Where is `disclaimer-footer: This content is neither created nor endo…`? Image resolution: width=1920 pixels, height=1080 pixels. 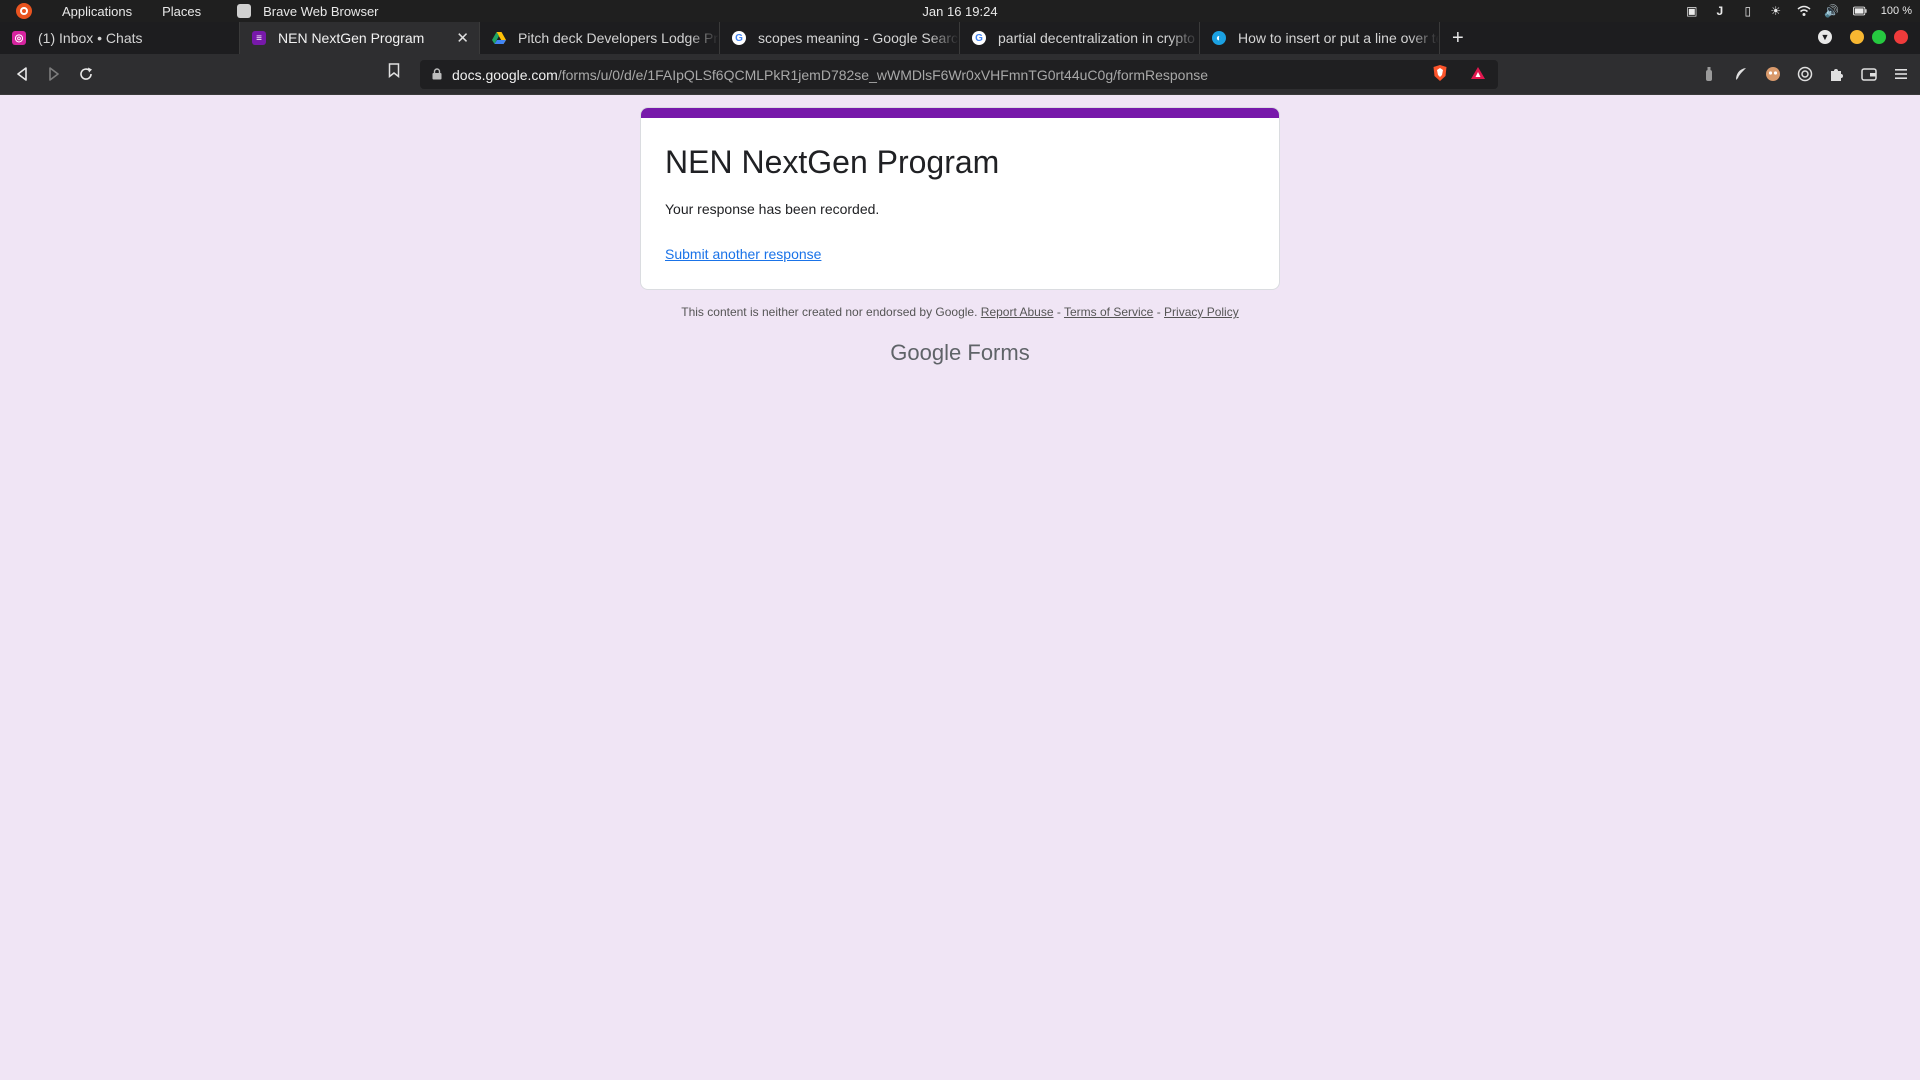 disclaimer-footer: This content is neither created nor endo… is located at coordinates (960, 312).